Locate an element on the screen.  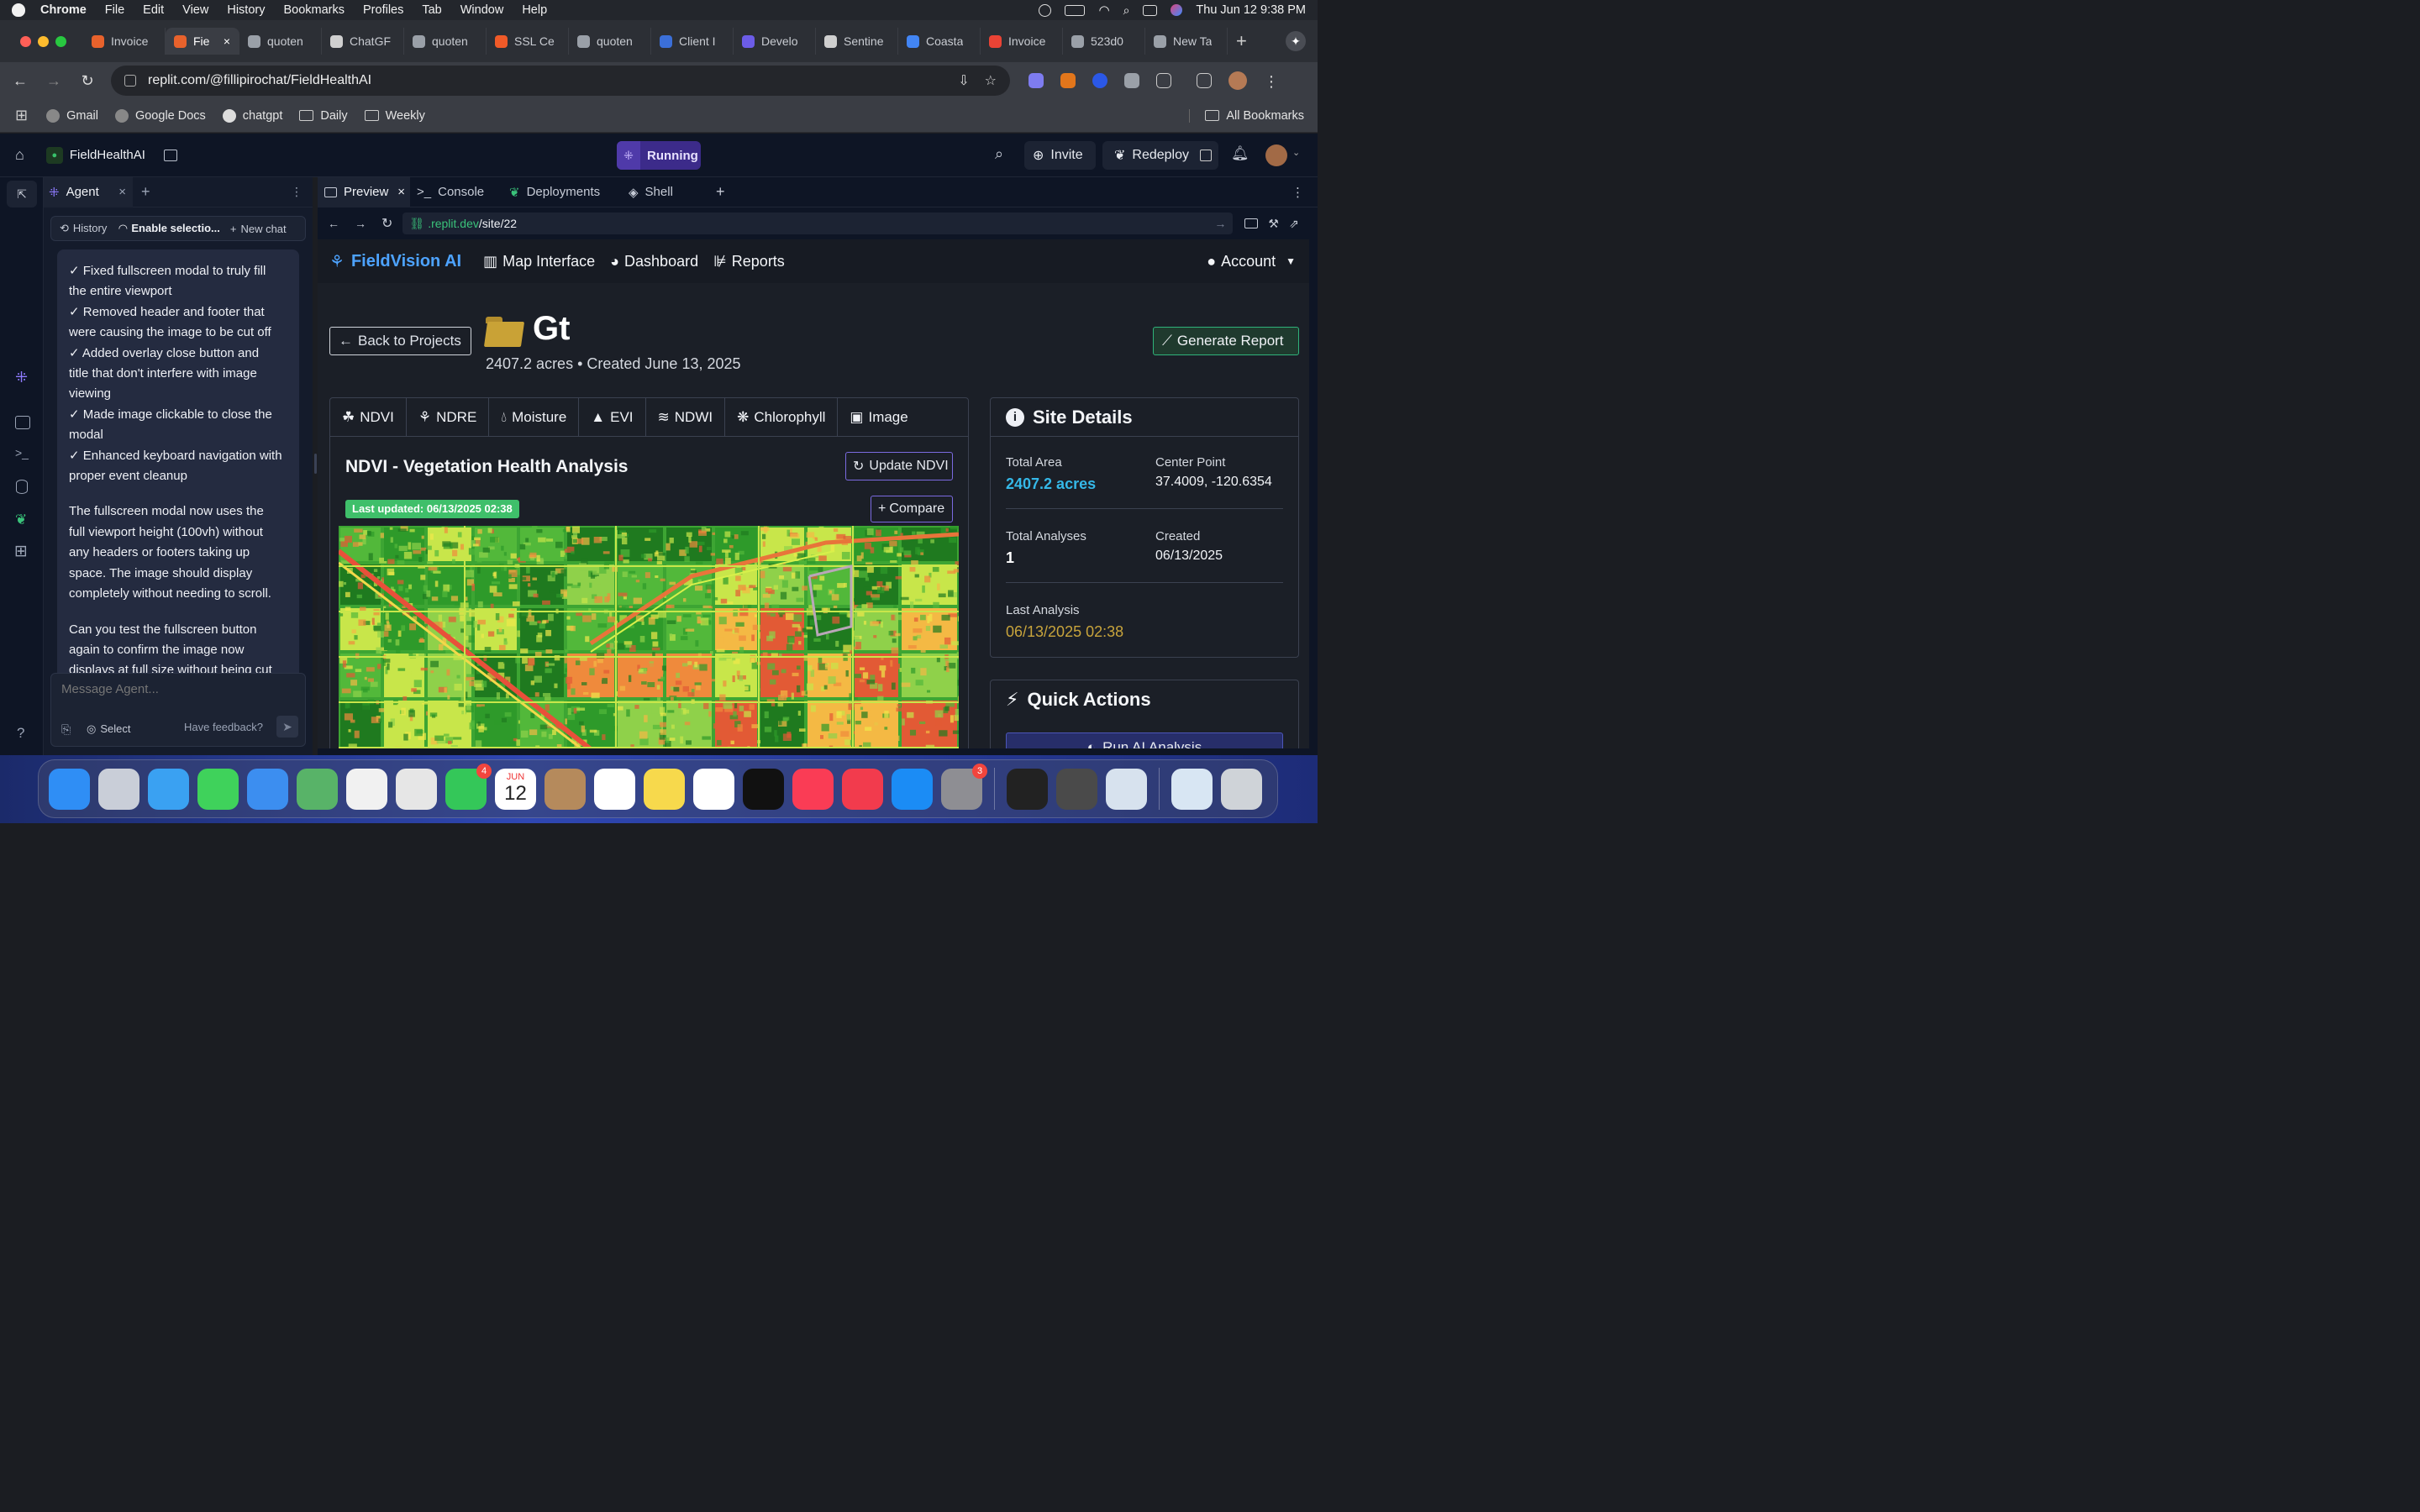
tab-shell: ◈ Shell is located at coordinates (666, 192).